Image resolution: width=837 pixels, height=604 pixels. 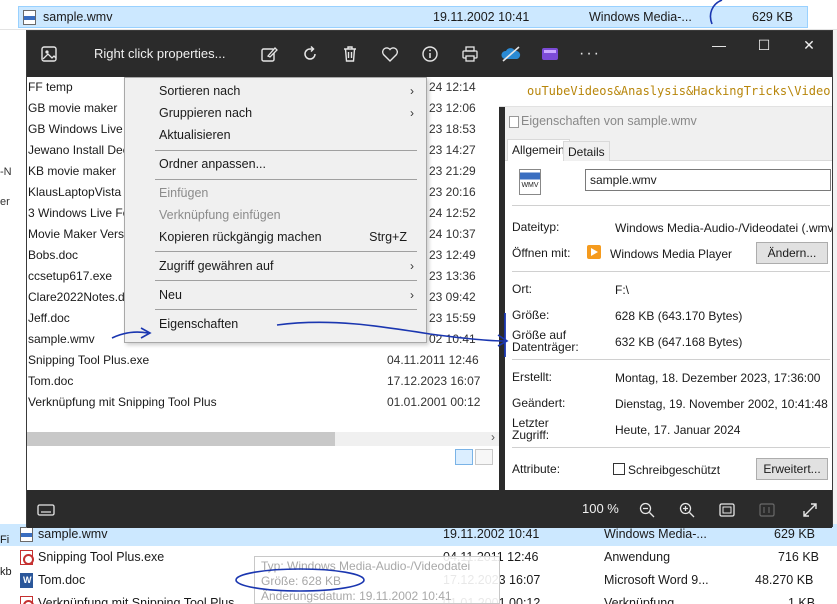 What do you see at coordinates (51, 381) in the screenshot?
I see `list-item-name: Tom.doc` at bounding box center [51, 381].